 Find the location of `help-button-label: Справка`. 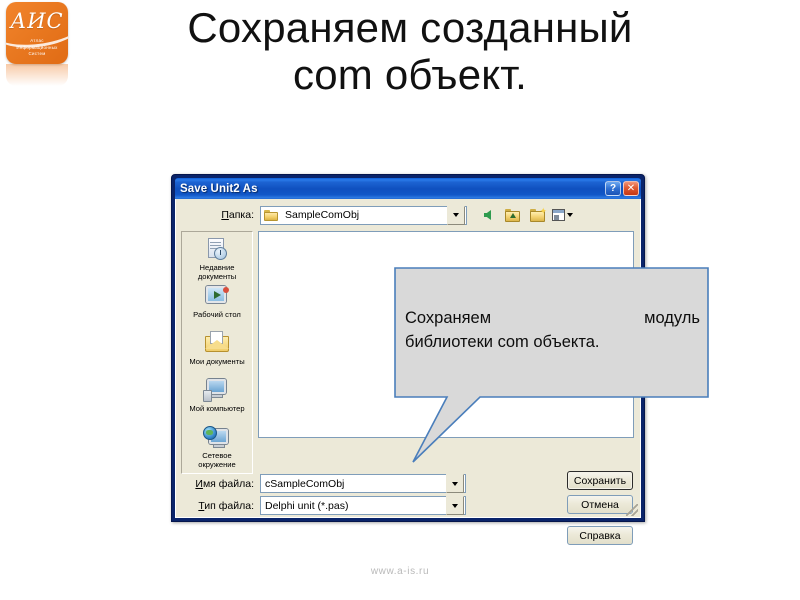

help-button-label: Справка is located at coordinates (600, 535).